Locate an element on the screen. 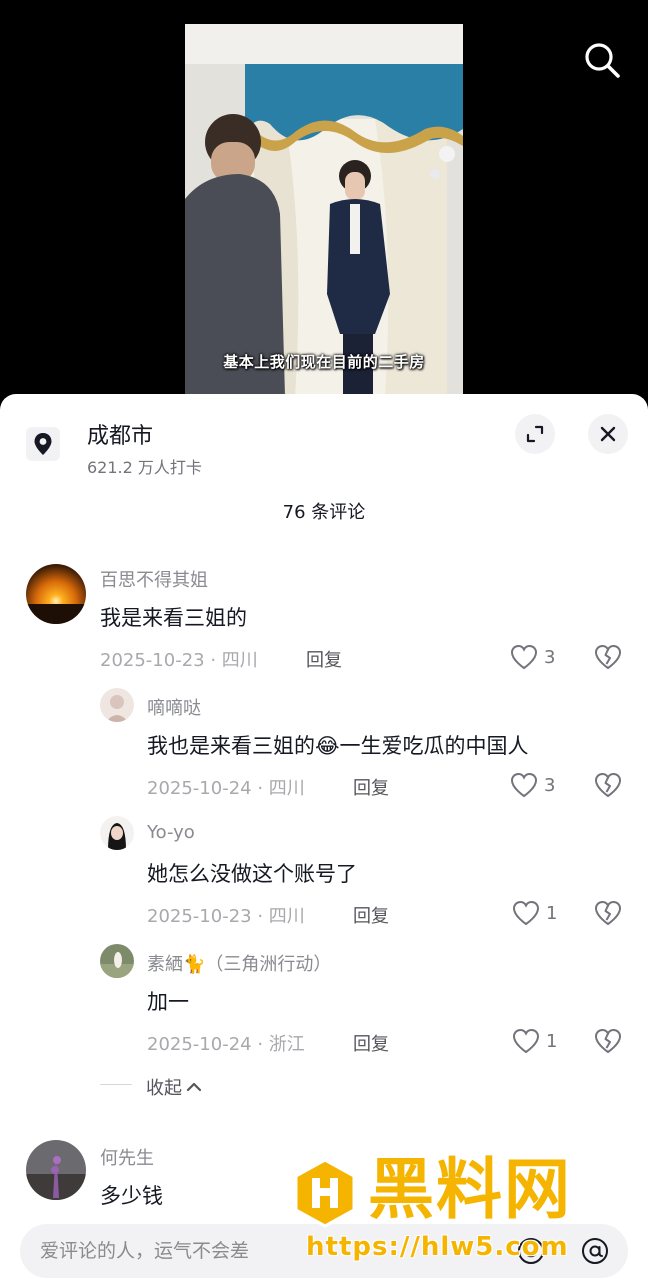 This screenshot has height=1280, width=648. collapse-replies-button: 收起 is located at coordinates (174, 1087).